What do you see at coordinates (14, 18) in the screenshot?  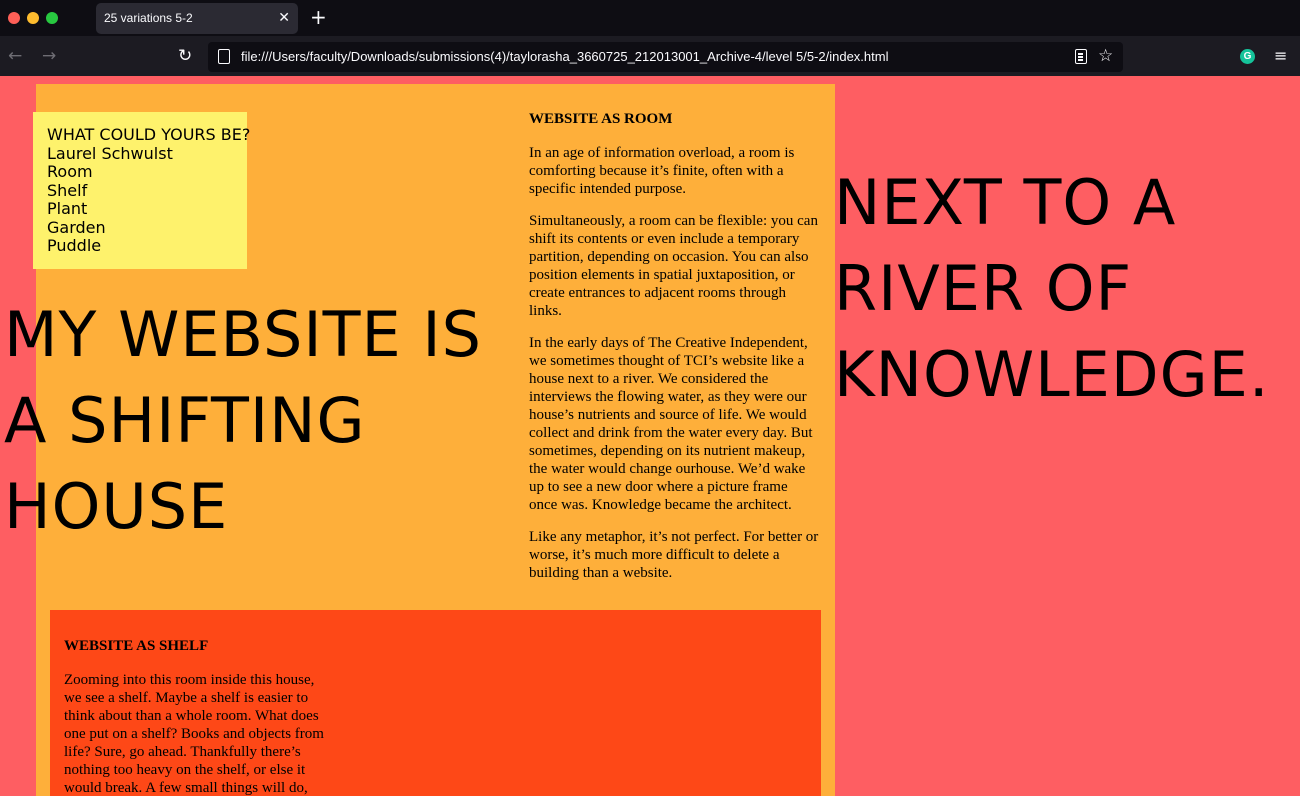 I see `close-window-button` at bounding box center [14, 18].